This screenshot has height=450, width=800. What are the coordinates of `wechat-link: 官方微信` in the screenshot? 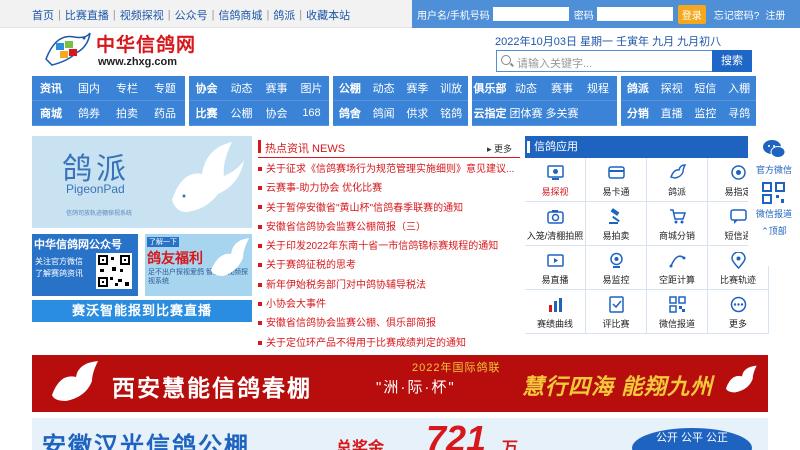 It's located at (774, 158).